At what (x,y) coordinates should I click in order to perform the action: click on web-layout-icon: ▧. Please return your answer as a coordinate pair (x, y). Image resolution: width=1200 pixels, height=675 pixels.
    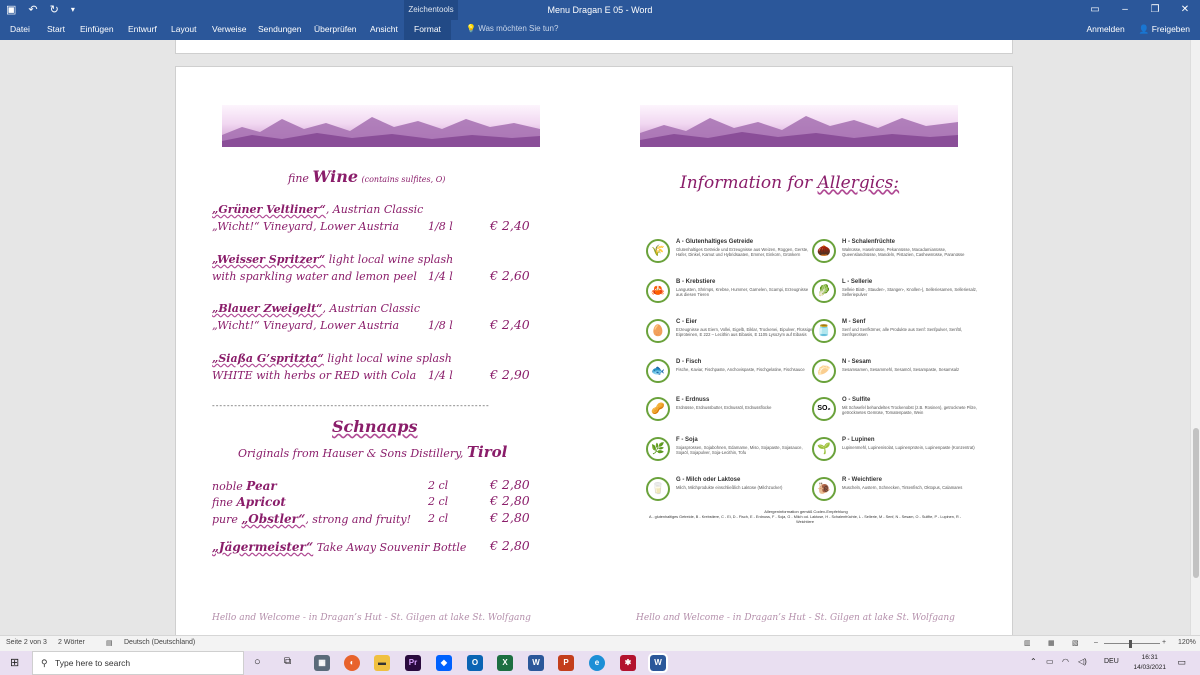
    Looking at the image, I should click on (1075, 643).